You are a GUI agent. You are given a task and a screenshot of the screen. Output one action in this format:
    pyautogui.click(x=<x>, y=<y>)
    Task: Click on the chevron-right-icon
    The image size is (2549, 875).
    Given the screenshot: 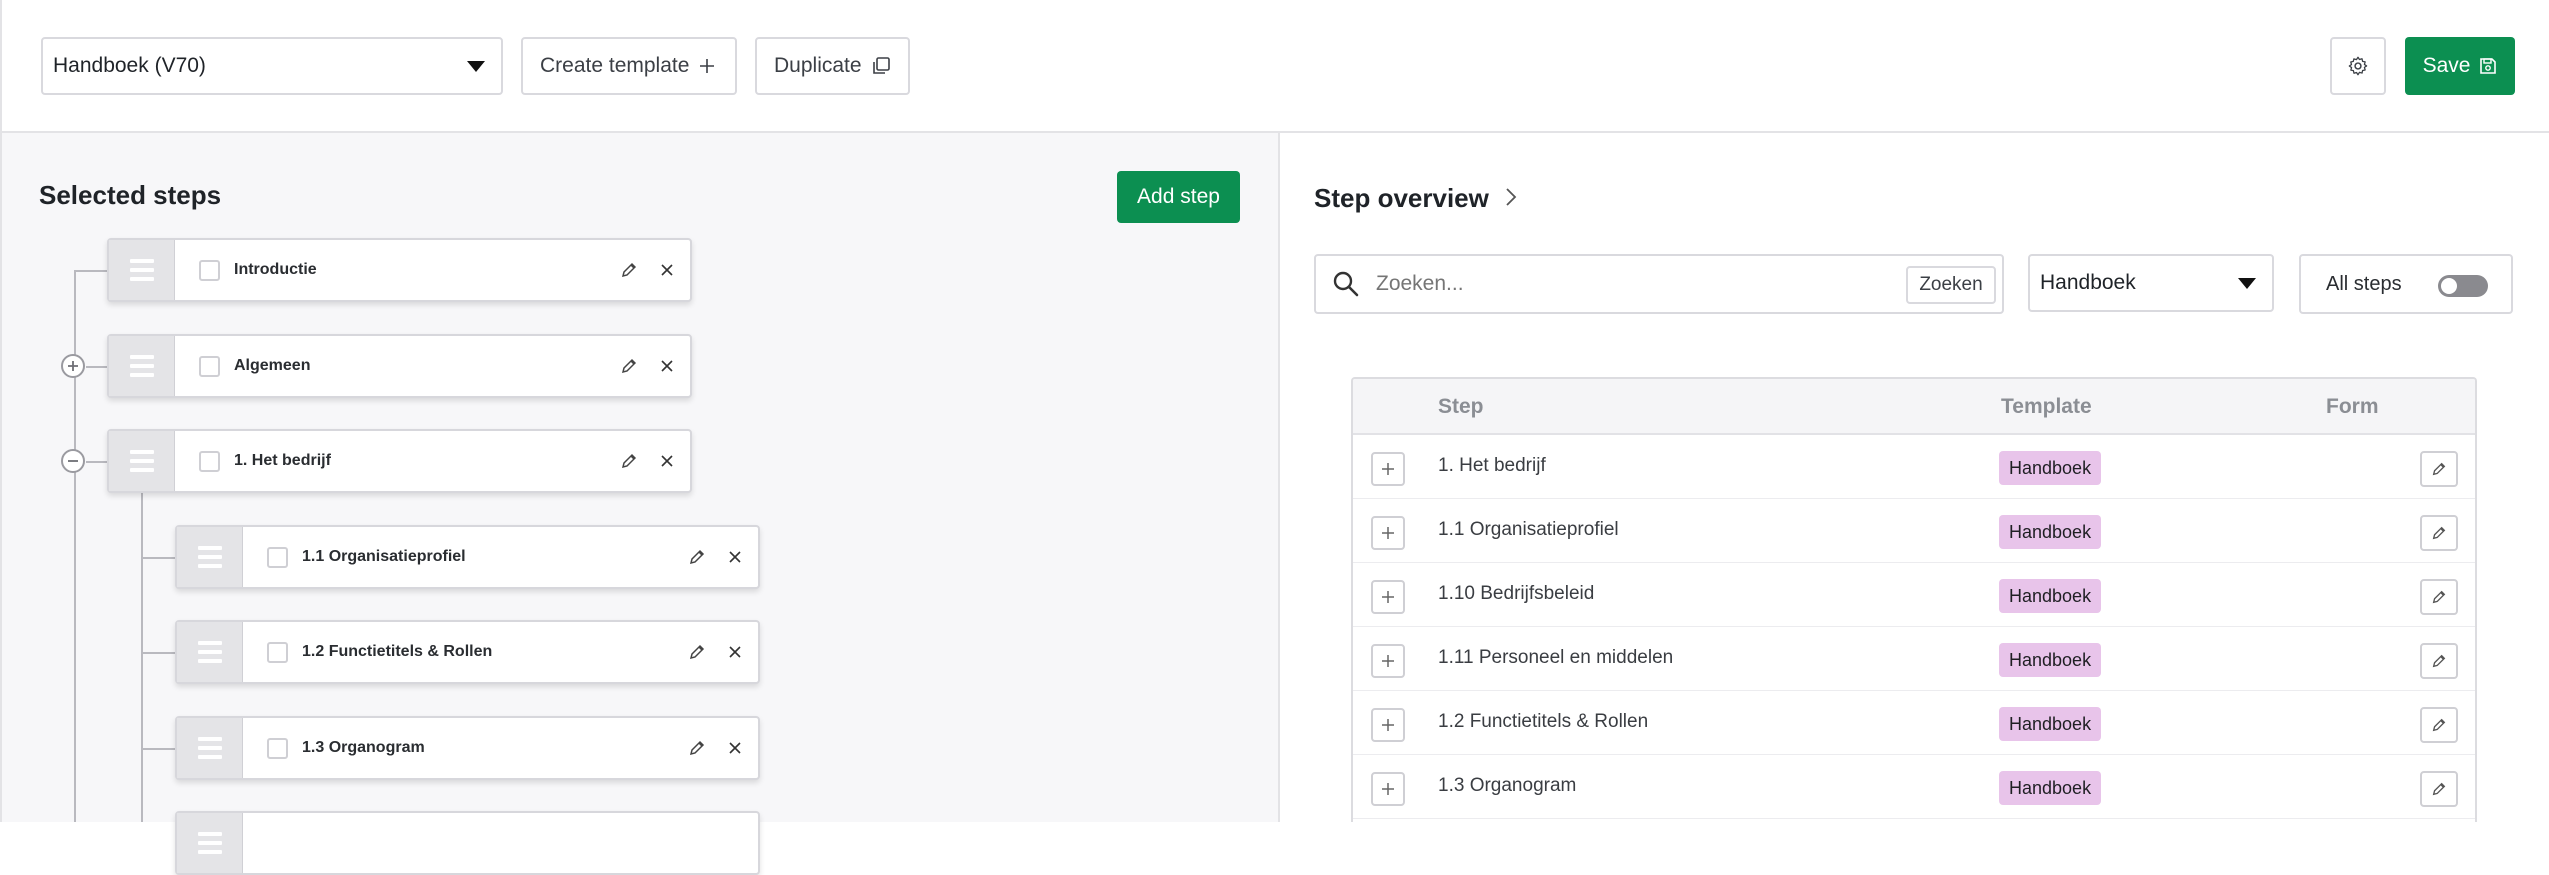 What is the action you would take?
    pyautogui.click(x=1511, y=197)
    